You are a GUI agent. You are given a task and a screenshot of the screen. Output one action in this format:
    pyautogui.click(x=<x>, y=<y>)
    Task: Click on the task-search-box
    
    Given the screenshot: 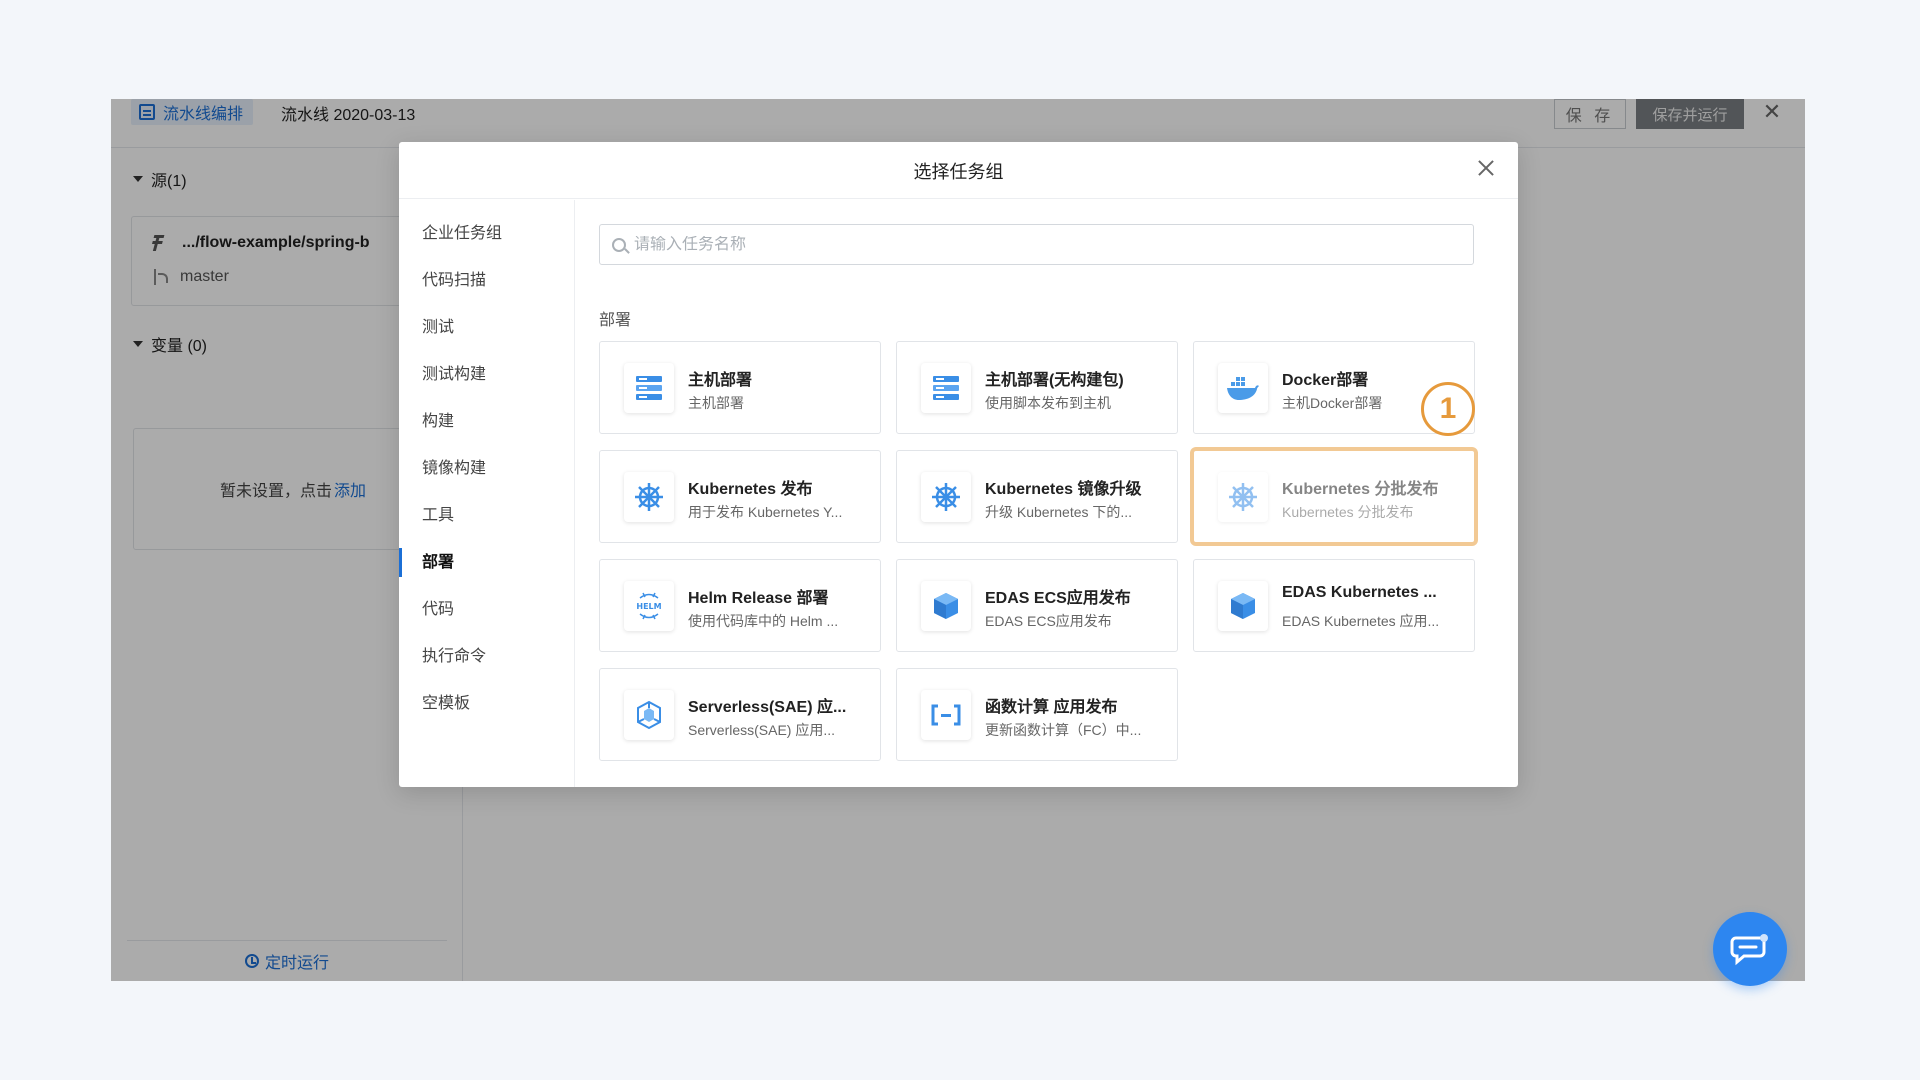 What is the action you would take?
    pyautogui.click(x=1036, y=244)
    